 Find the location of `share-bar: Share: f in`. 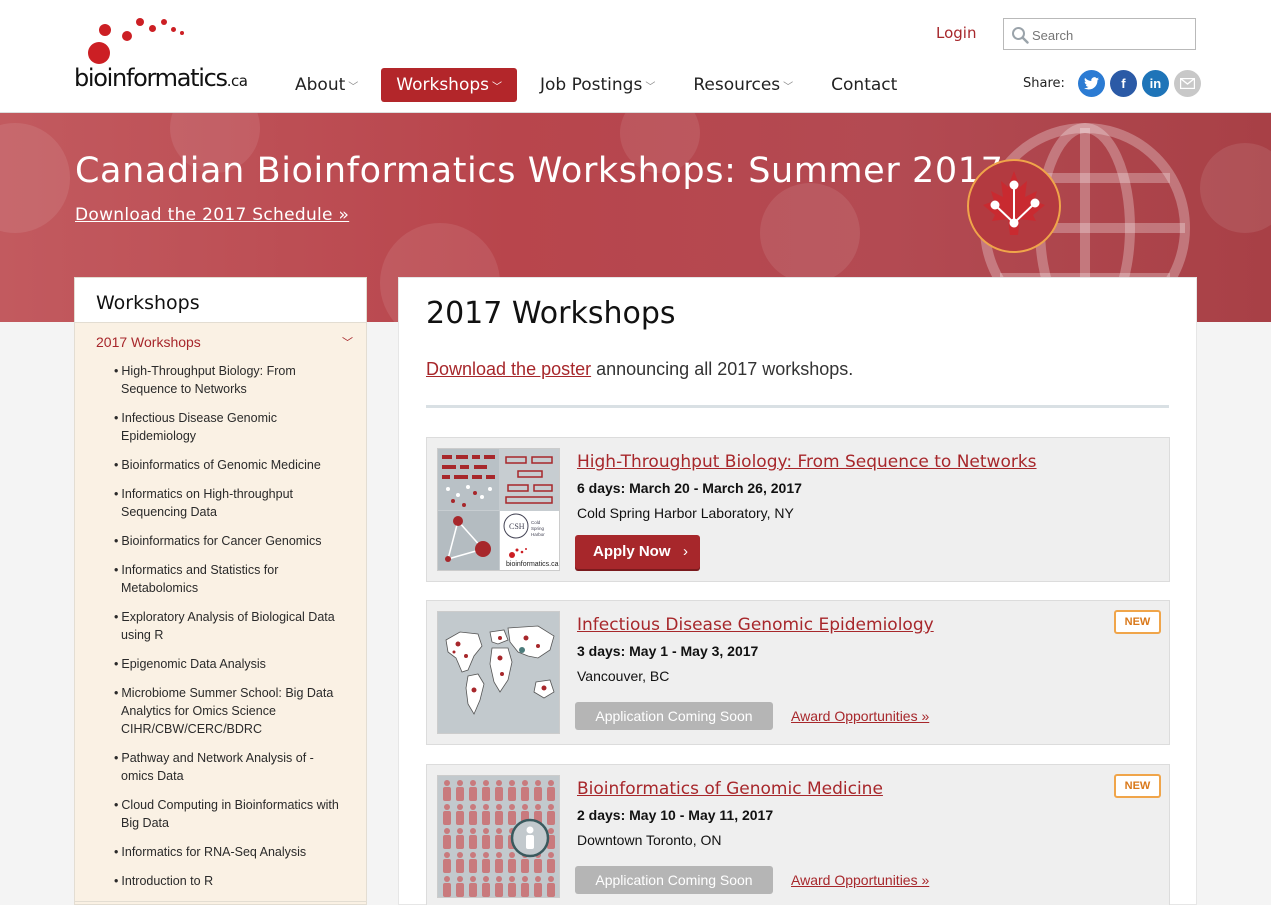

share-bar: Share: f in is located at coordinates (1112, 83).